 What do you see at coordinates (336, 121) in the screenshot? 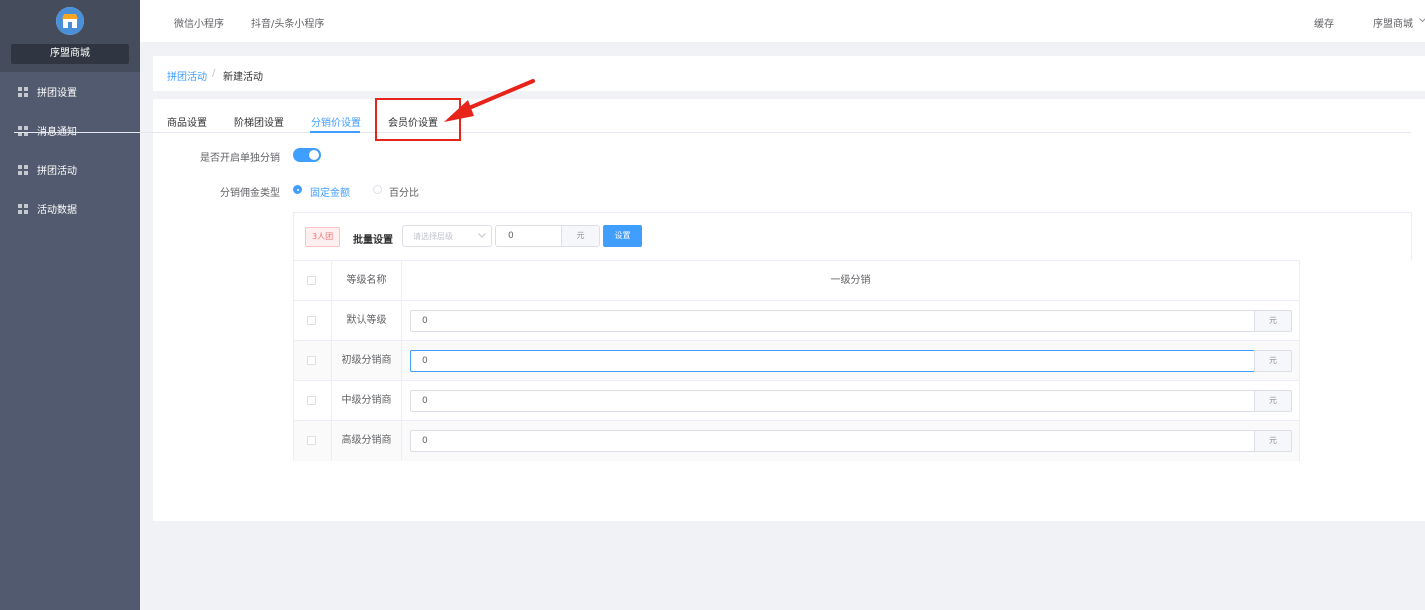
I see `tab-distribution-price-settings: 分销价设置` at bounding box center [336, 121].